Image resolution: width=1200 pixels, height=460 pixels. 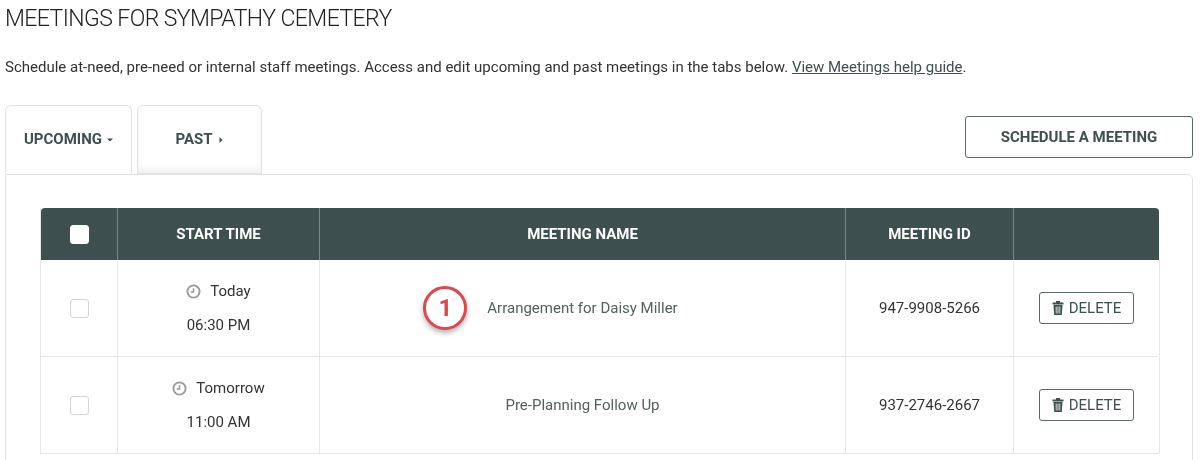 I want to click on meeting-time: 11:00 AM, so click(x=218, y=422).